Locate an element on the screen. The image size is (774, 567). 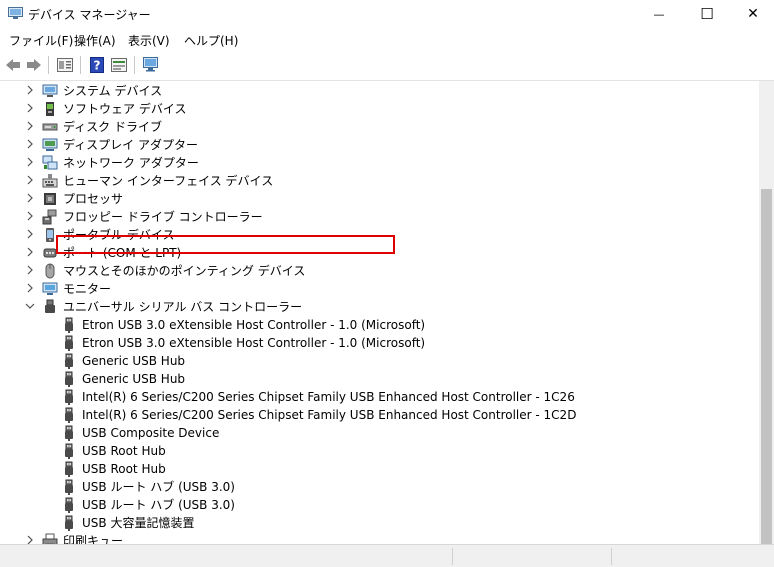
minimize-icon: — is located at coordinates (659, 14).